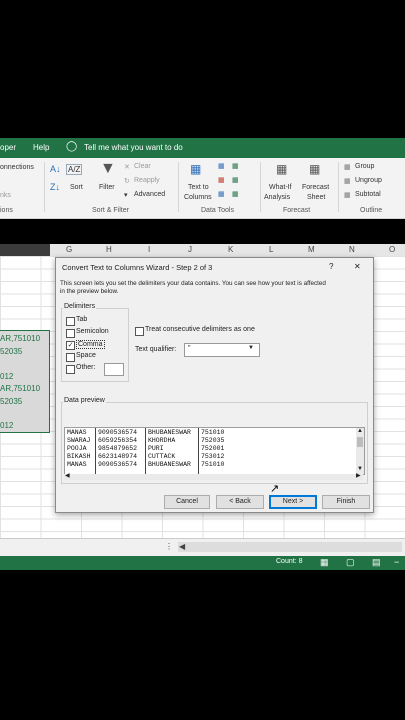 This screenshot has height=720, width=405. I want to click on column-k-header: K, so click(230, 249).